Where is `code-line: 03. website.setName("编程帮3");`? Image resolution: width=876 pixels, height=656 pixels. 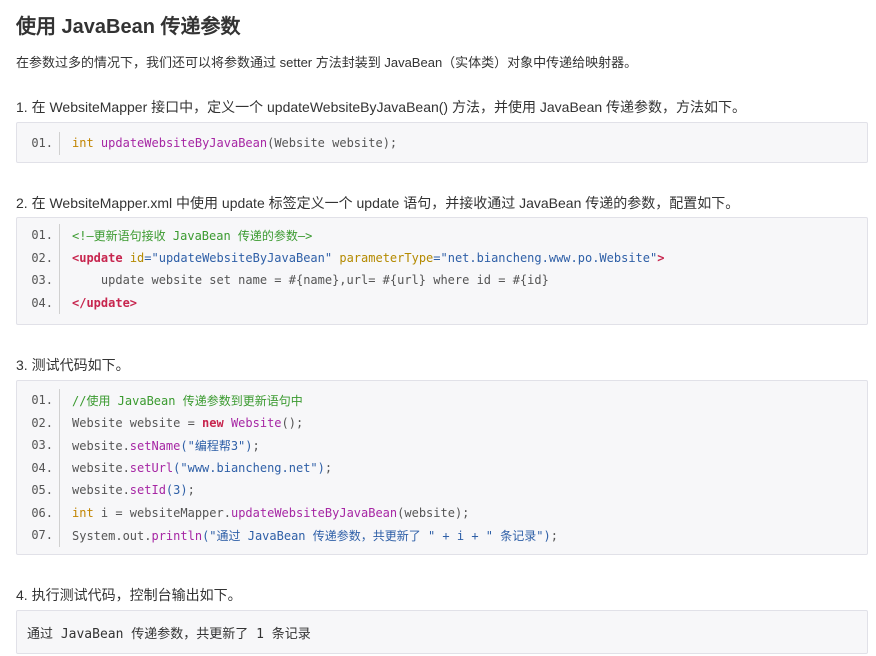 code-line: 03. website.setName("编程帮3"); is located at coordinates (442, 445).